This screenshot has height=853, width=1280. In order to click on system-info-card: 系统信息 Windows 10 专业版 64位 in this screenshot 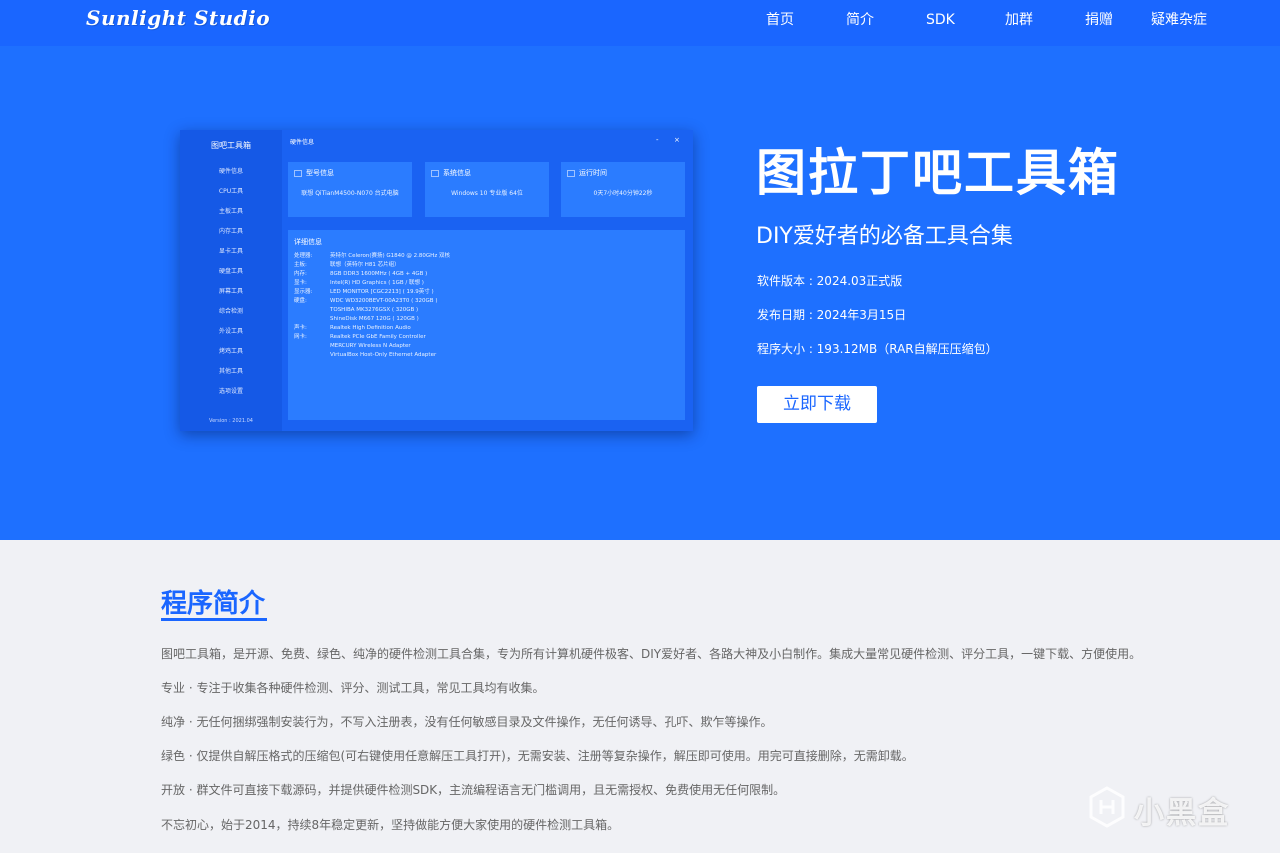, I will do `click(487, 189)`.